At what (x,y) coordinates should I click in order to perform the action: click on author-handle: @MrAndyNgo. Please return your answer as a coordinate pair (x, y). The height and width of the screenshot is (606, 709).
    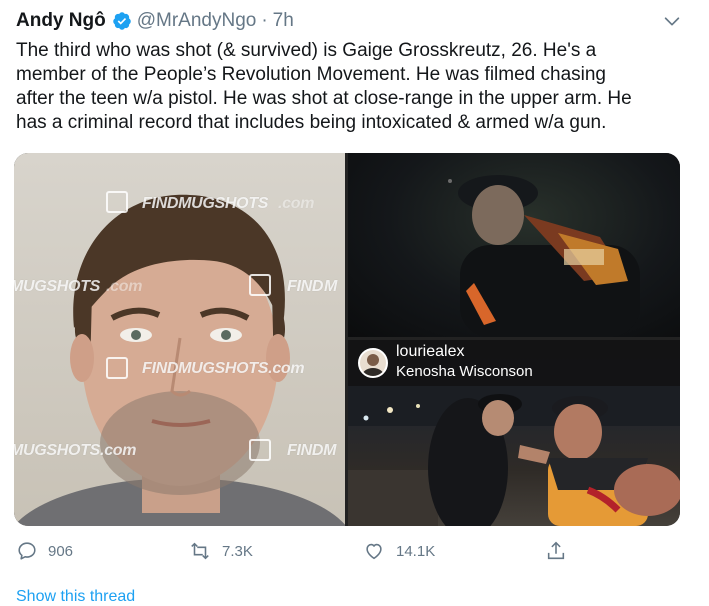
    Looking at the image, I should click on (197, 21).